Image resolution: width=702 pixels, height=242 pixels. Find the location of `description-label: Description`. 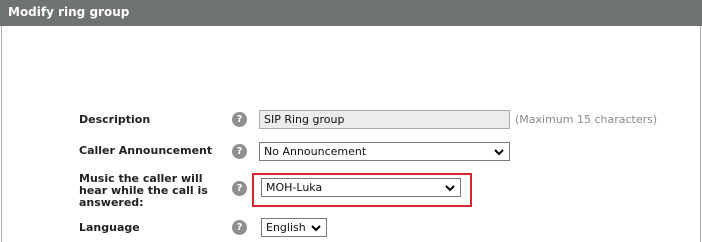

description-label: Description is located at coordinates (115, 119).